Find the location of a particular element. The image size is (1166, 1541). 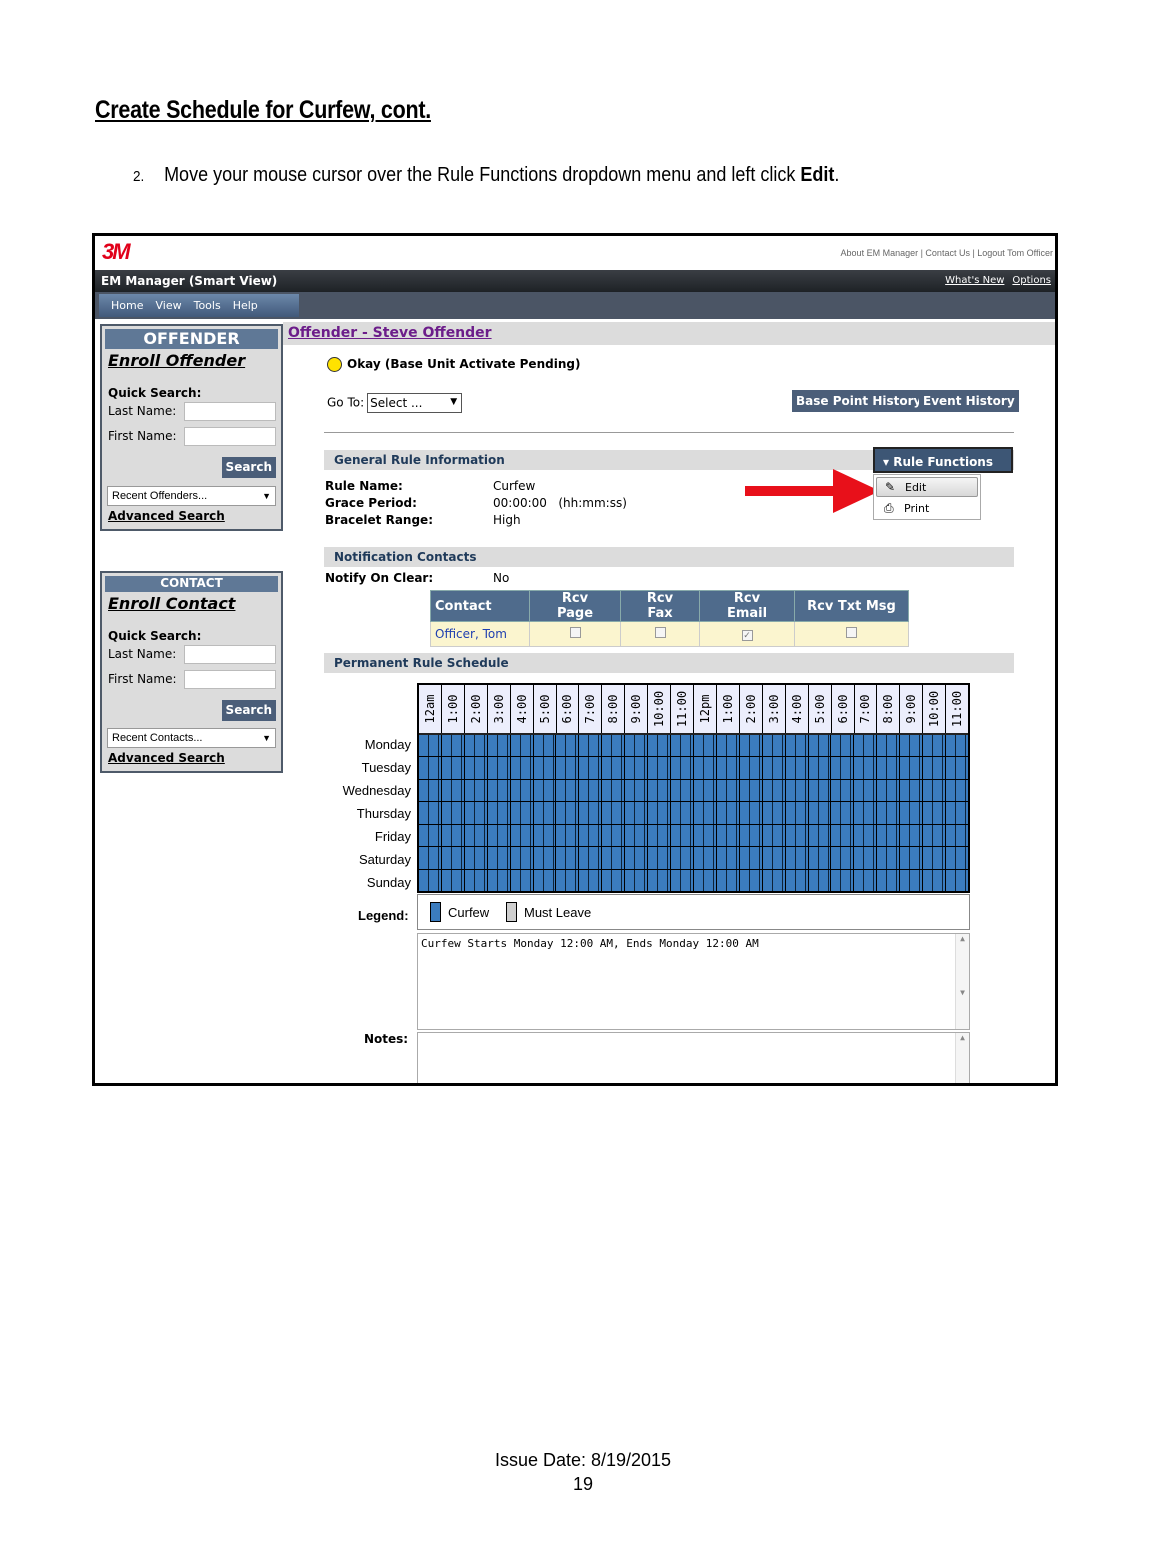

contact-last-name-input is located at coordinates (230, 654).